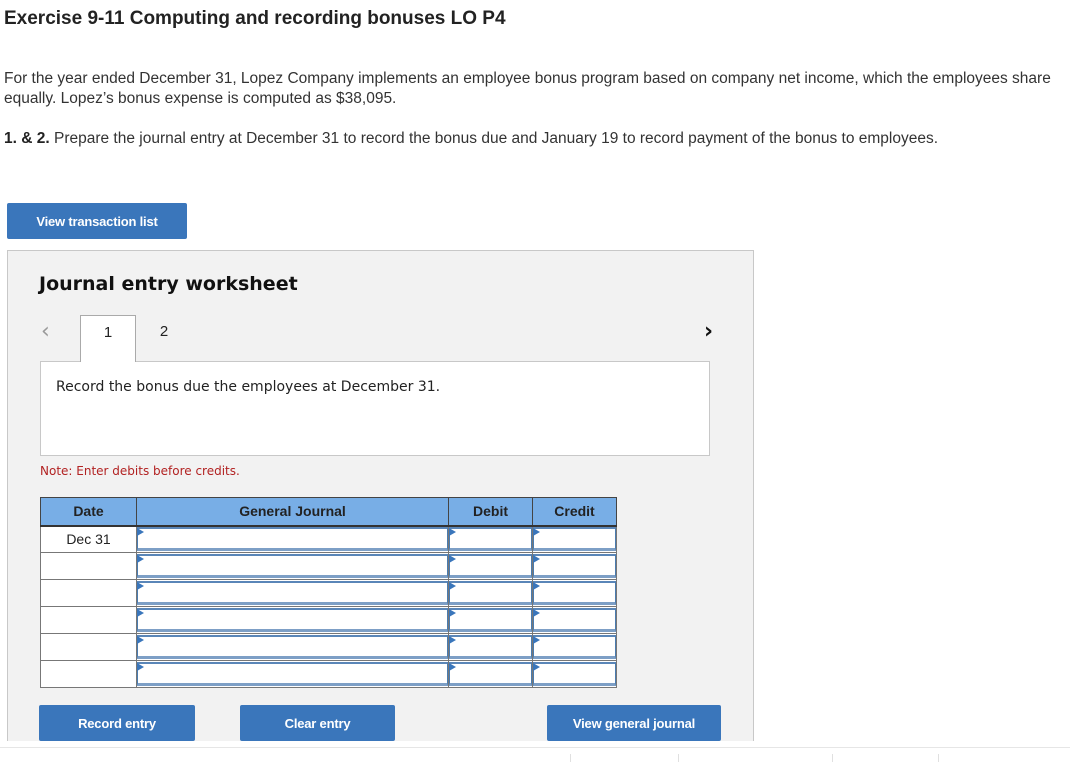 This screenshot has height=762, width=1070. What do you see at coordinates (88, 539) in the screenshot?
I see `date-cell: Dec 31` at bounding box center [88, 539].